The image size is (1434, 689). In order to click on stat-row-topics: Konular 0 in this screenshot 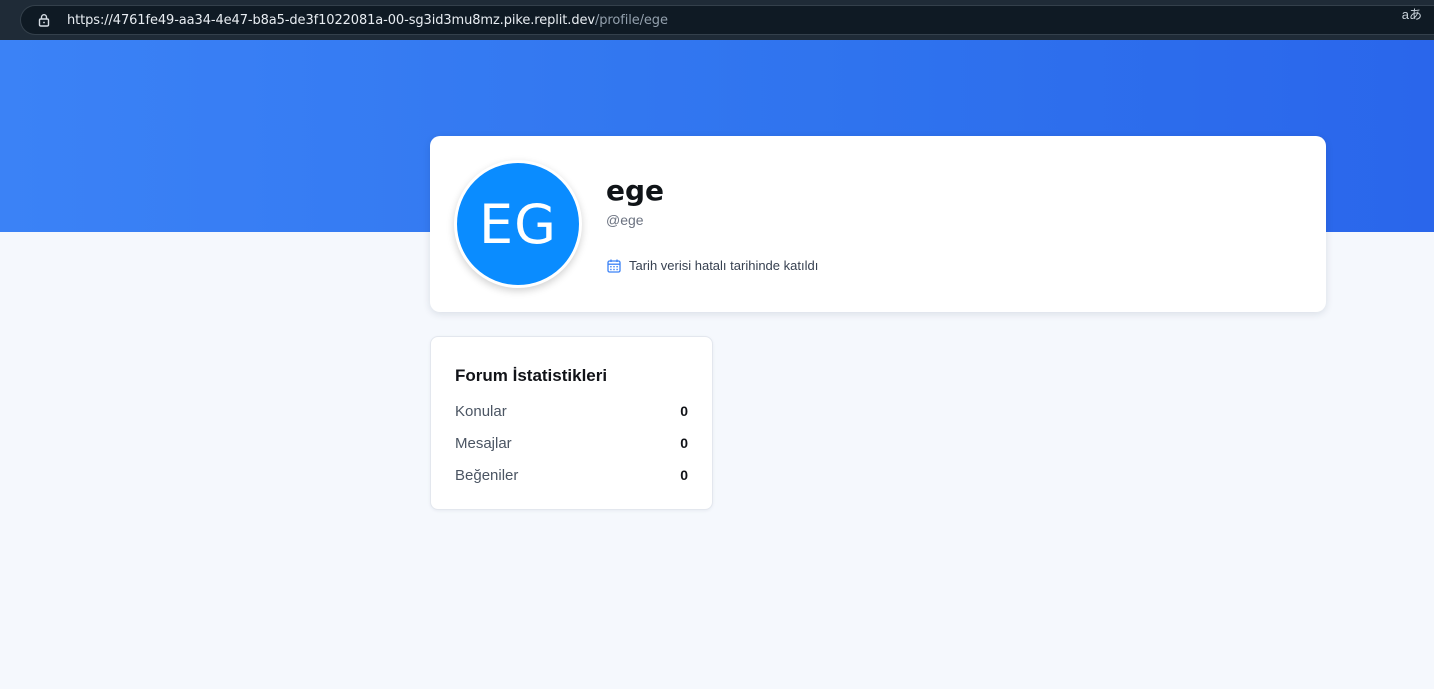, I will do `click(571, 411)`.